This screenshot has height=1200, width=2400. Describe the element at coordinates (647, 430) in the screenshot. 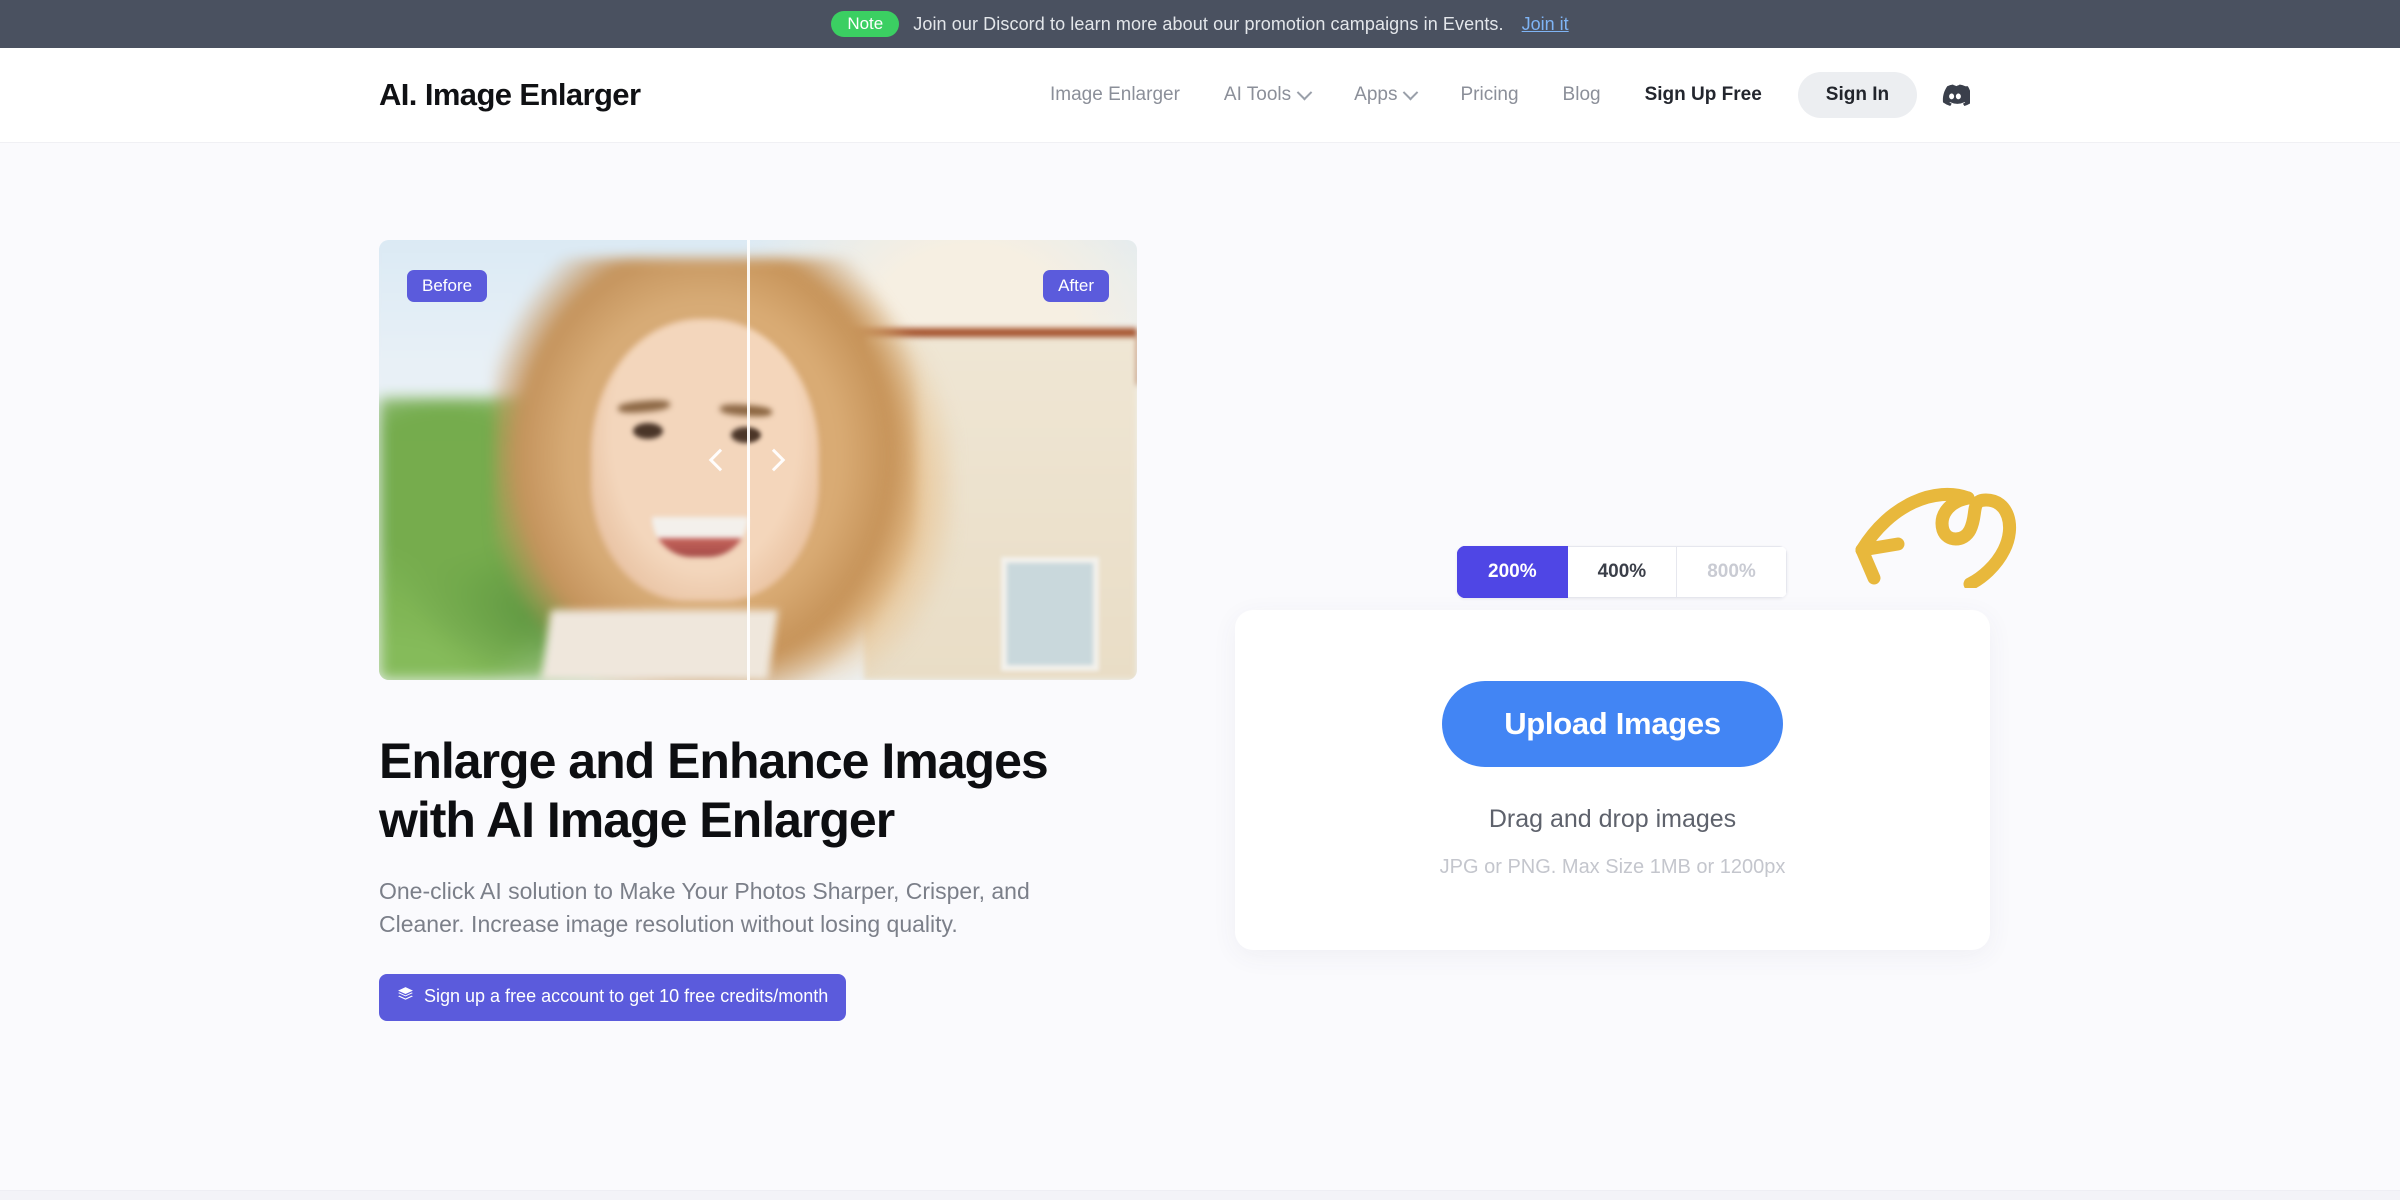

I see `subject-eye-left-before` at that location.